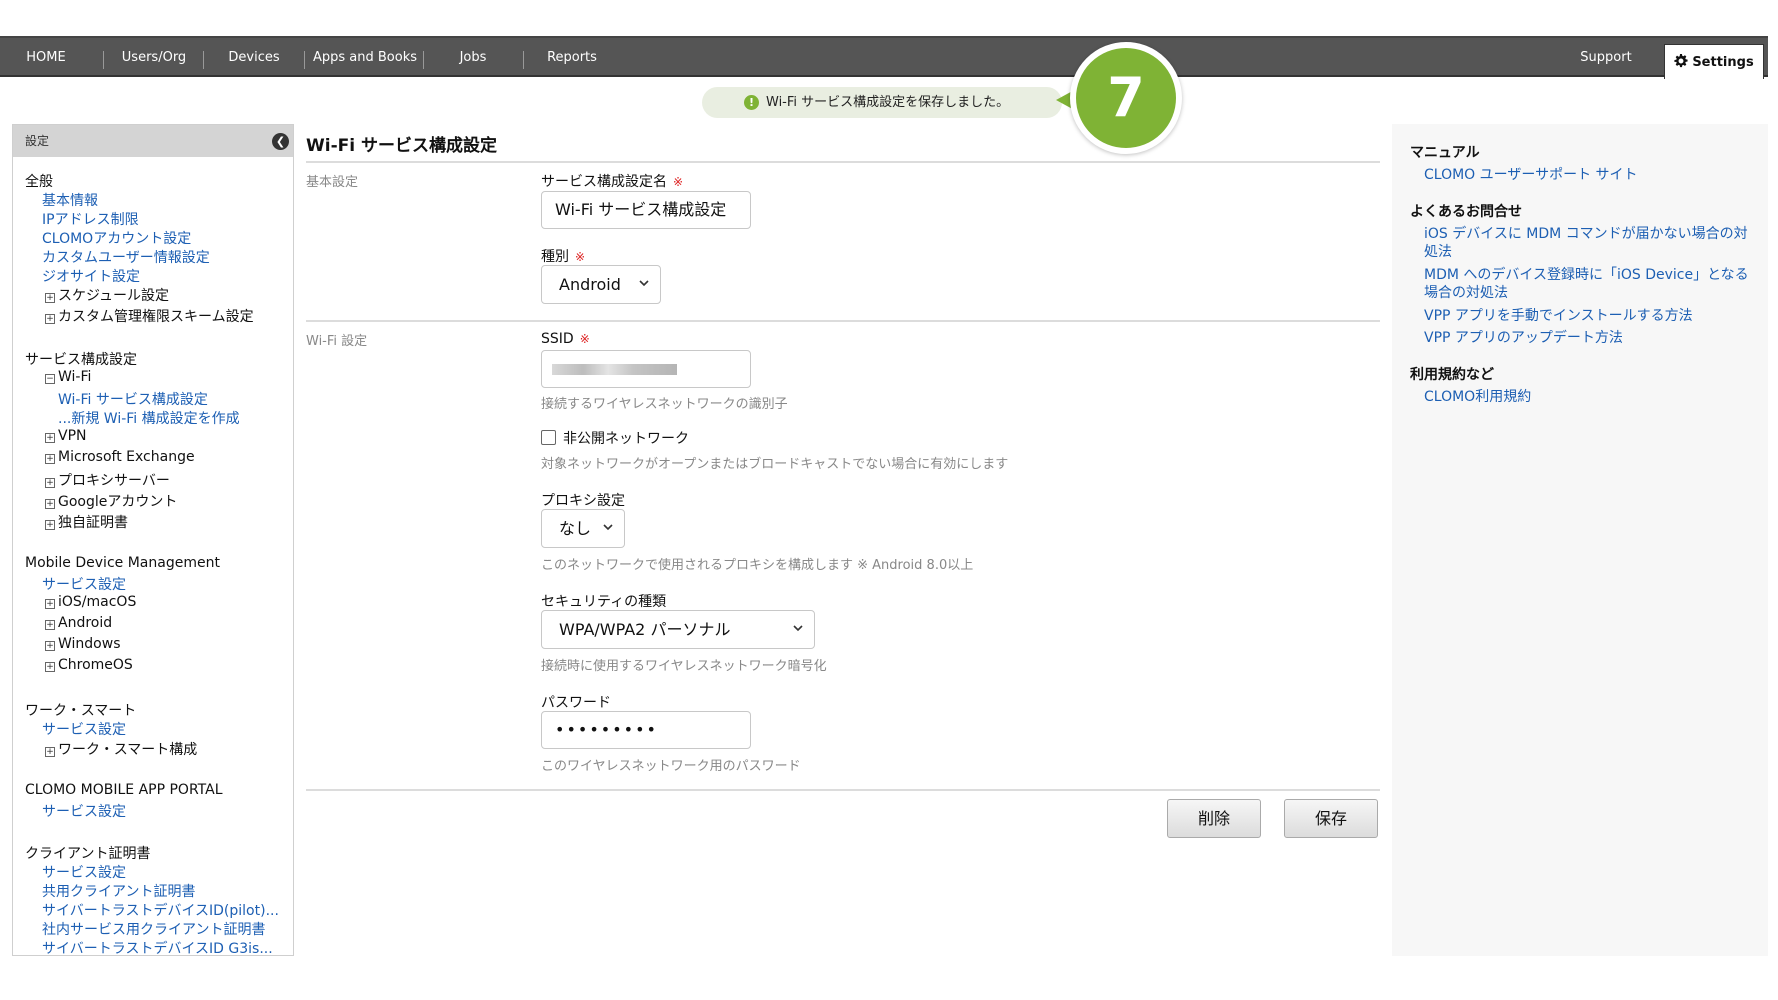  I want to click on proxy-select: なし, so click(583, 528).